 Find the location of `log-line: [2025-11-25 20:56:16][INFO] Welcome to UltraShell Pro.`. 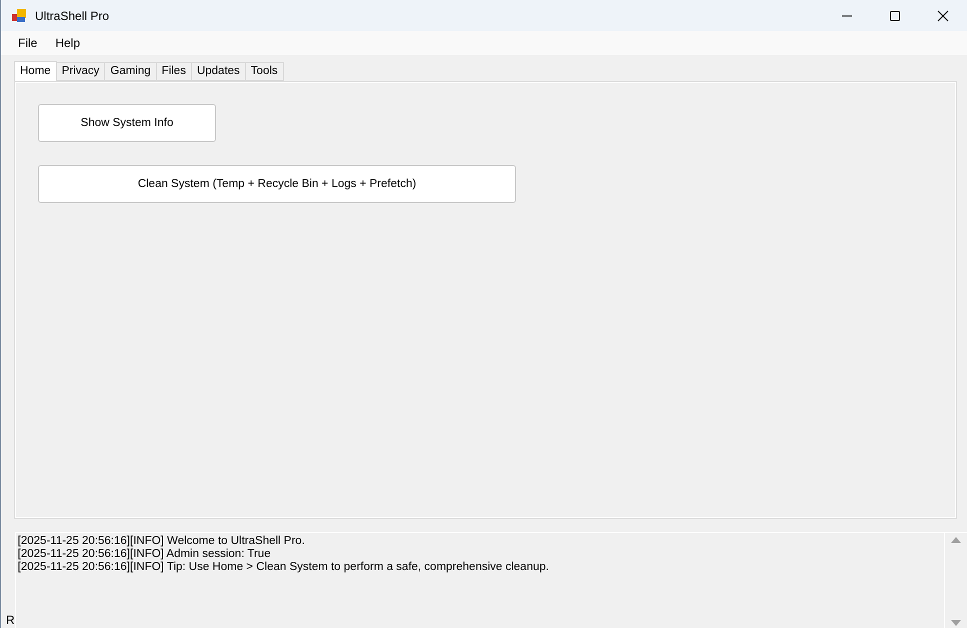

log-line: [2025-11-25 20:56:16][INFO] Welcome to UltraShell Pro. is located at coordinates (162, 541).